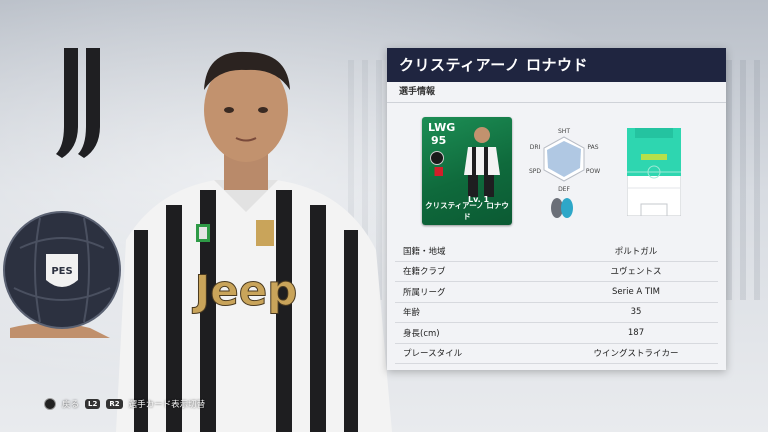  I want to click on info-value-league: Serie A TIM, so click(636, 292).